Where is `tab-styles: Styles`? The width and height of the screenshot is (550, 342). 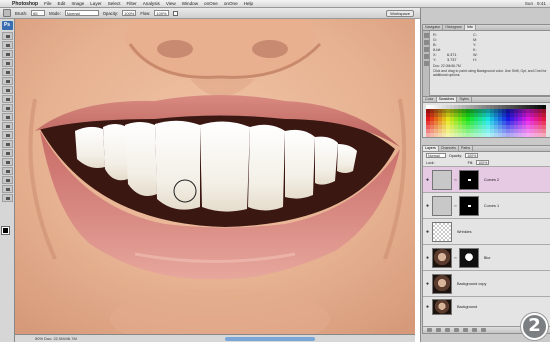 tab-styles: Styles is located at coordinates (464, 99).